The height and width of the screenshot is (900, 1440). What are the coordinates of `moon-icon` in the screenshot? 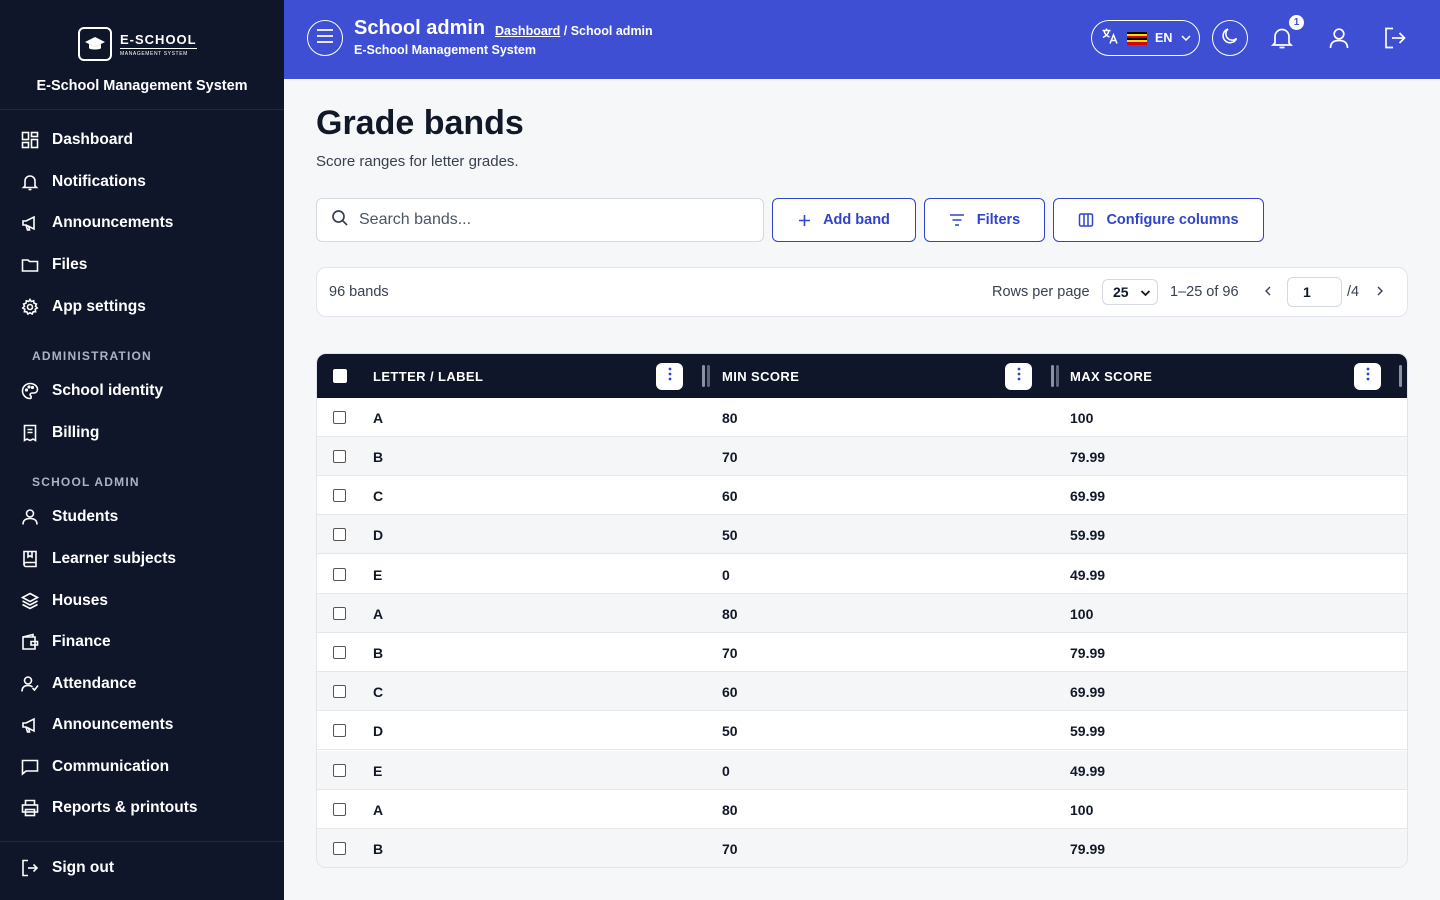 It's located at (1230, 38).